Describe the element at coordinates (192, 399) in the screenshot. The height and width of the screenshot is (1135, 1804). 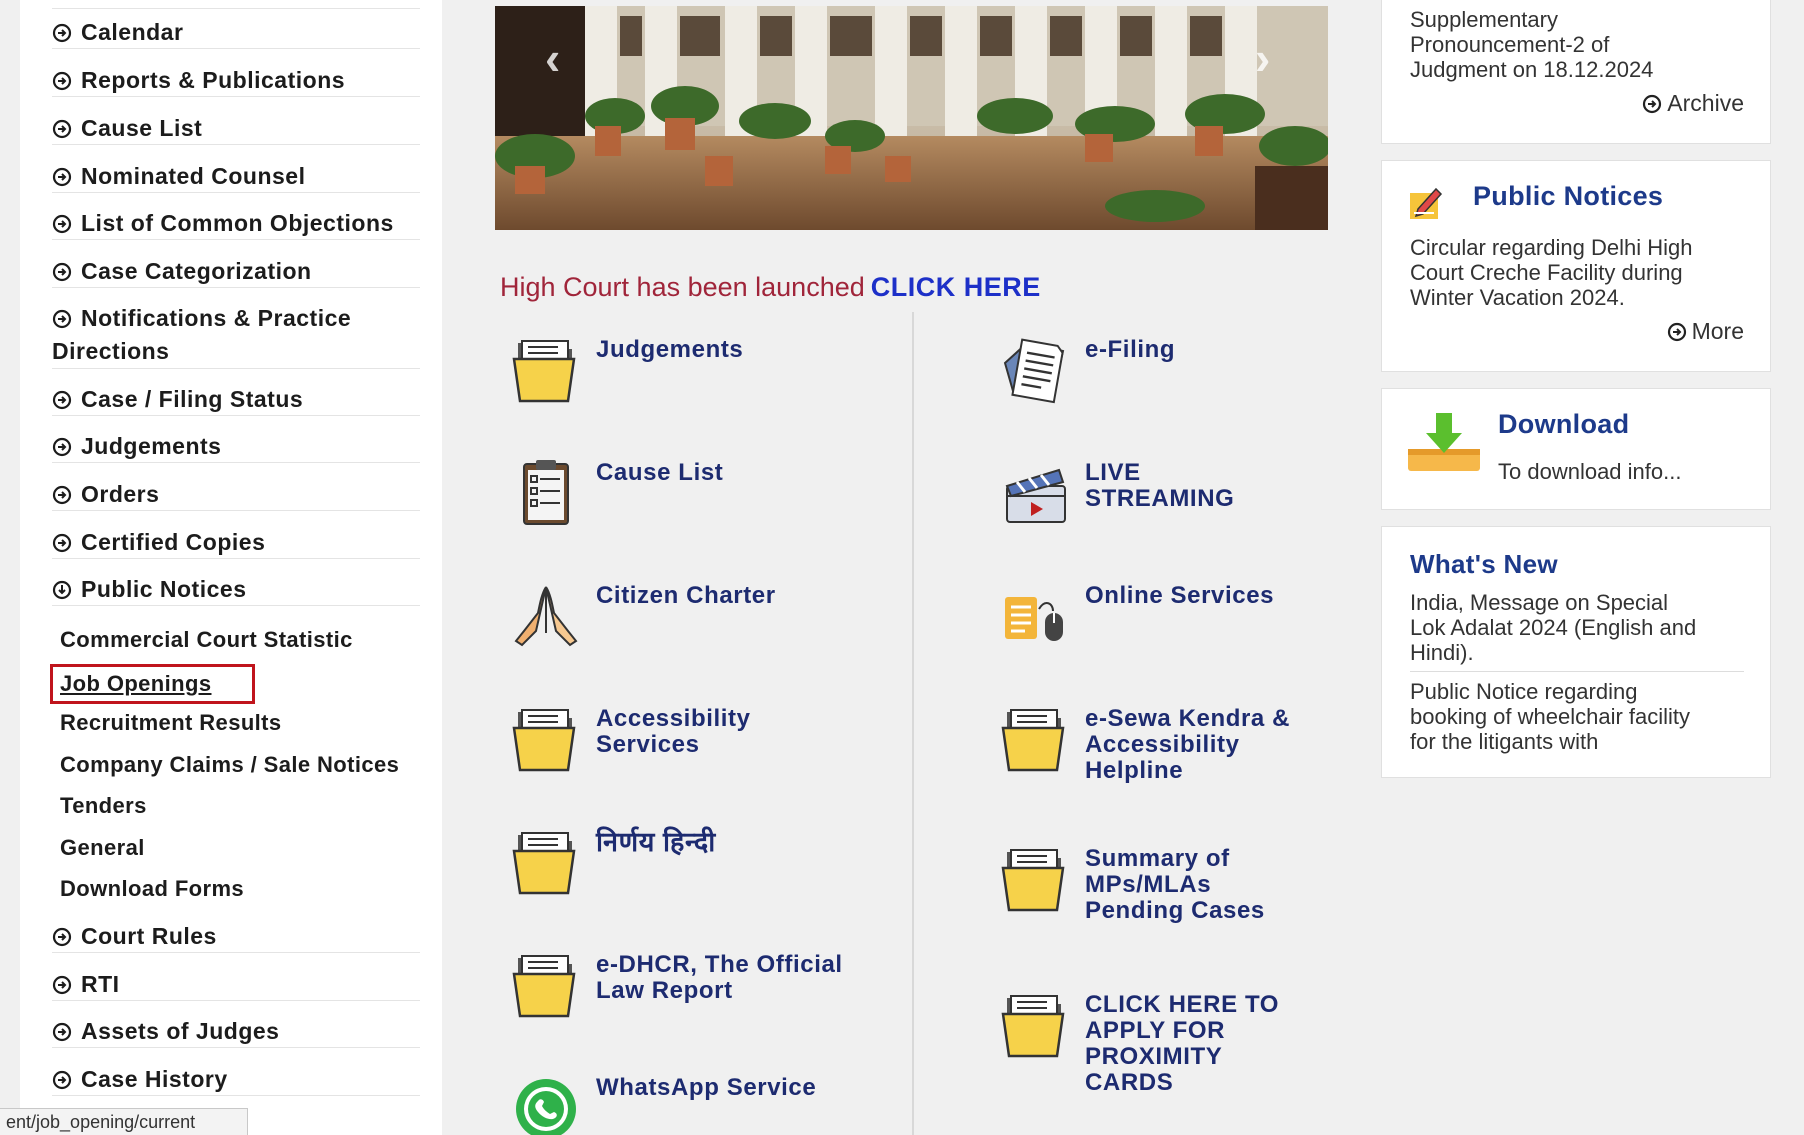
I see `sidebar-item-label: Case / Filing Status` at that location.